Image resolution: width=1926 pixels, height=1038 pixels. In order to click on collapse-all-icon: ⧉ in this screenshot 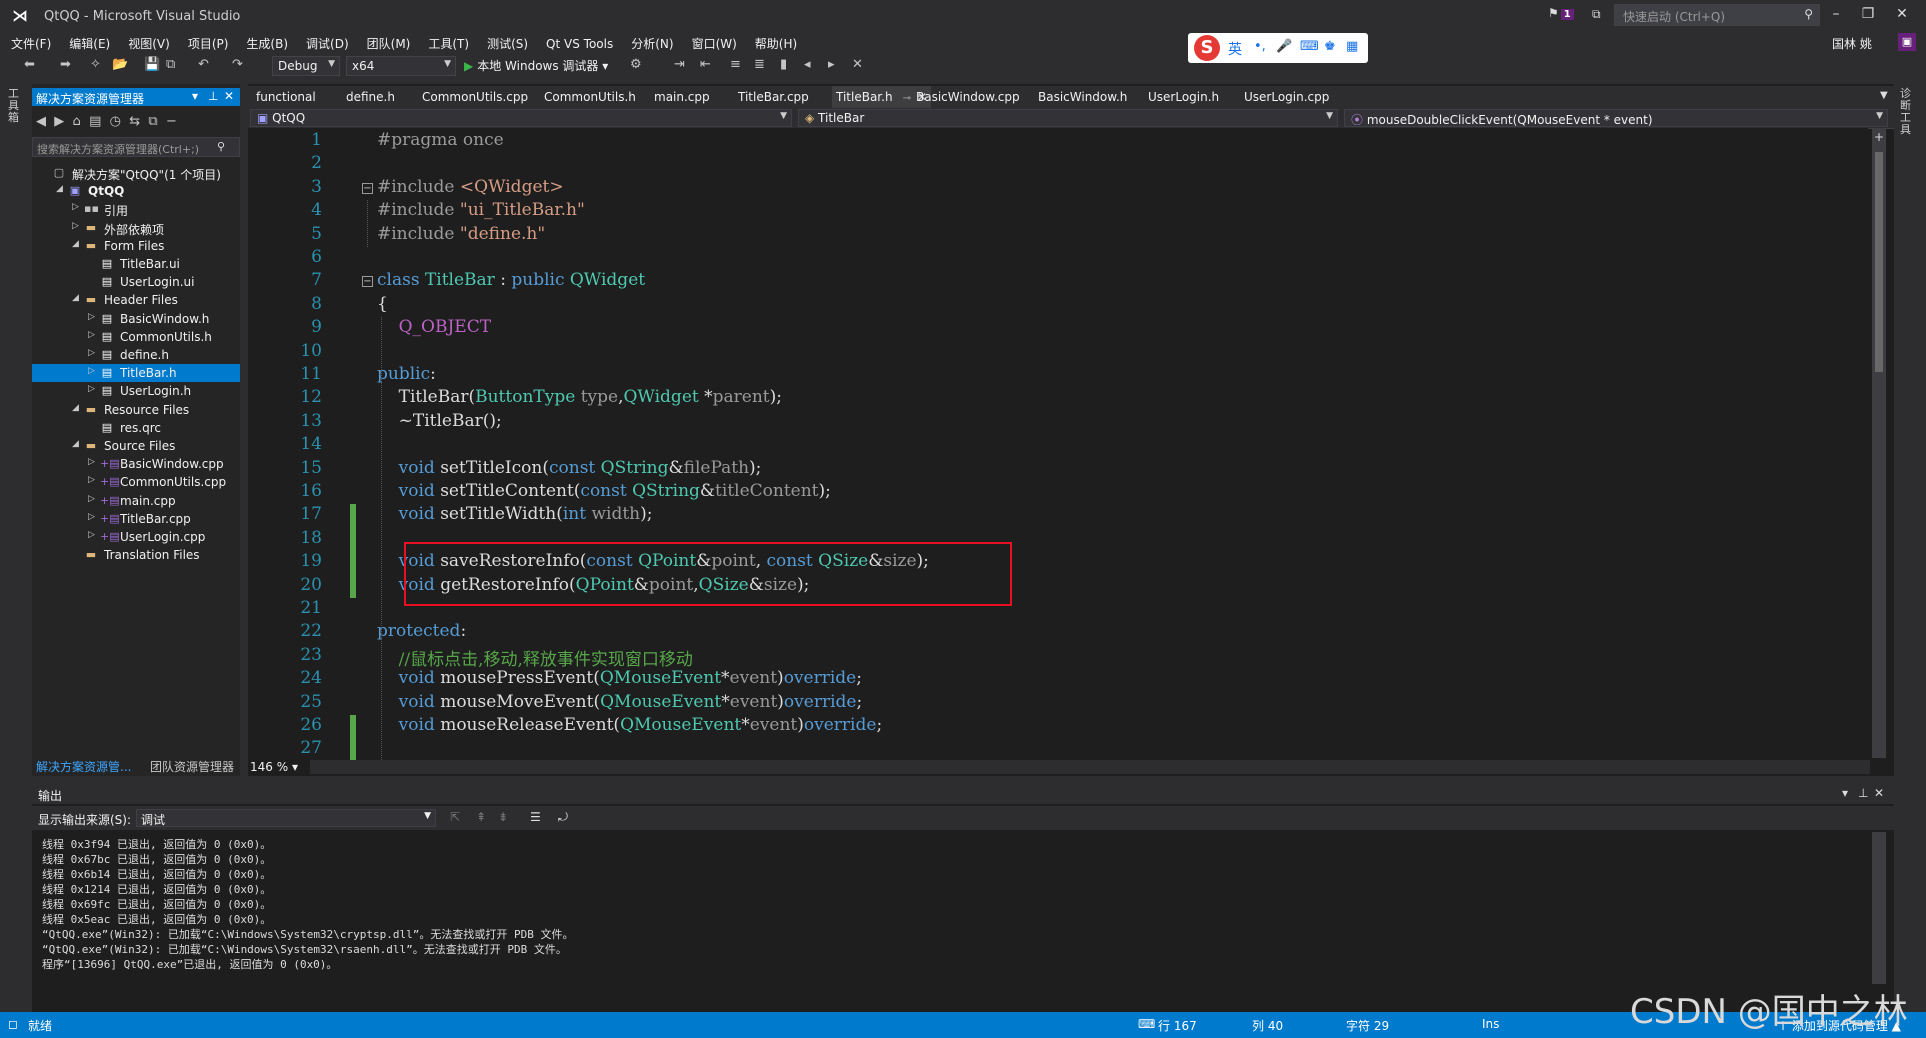, I will do `click(152, 121)`.